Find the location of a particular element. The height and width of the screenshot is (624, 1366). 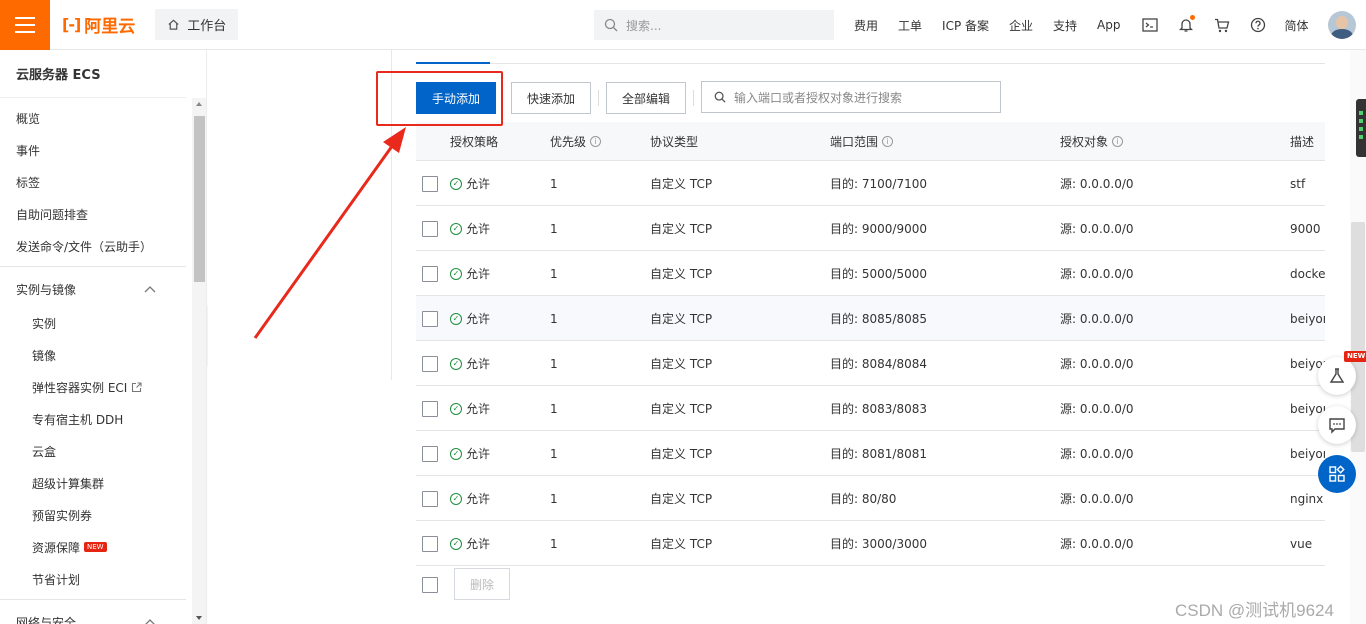

sidebar-group-network: 网络与安全 is located at coordinates (93, 614).